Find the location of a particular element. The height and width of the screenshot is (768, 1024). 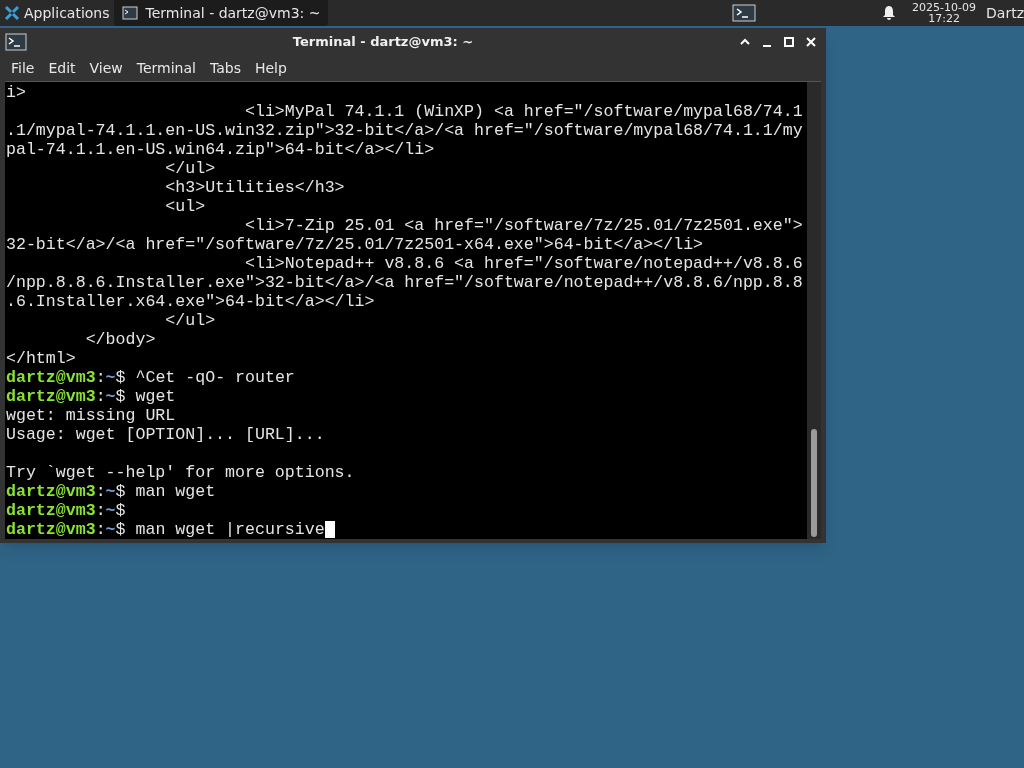

applications-menu: Applications is located at coordinates (57, 13).